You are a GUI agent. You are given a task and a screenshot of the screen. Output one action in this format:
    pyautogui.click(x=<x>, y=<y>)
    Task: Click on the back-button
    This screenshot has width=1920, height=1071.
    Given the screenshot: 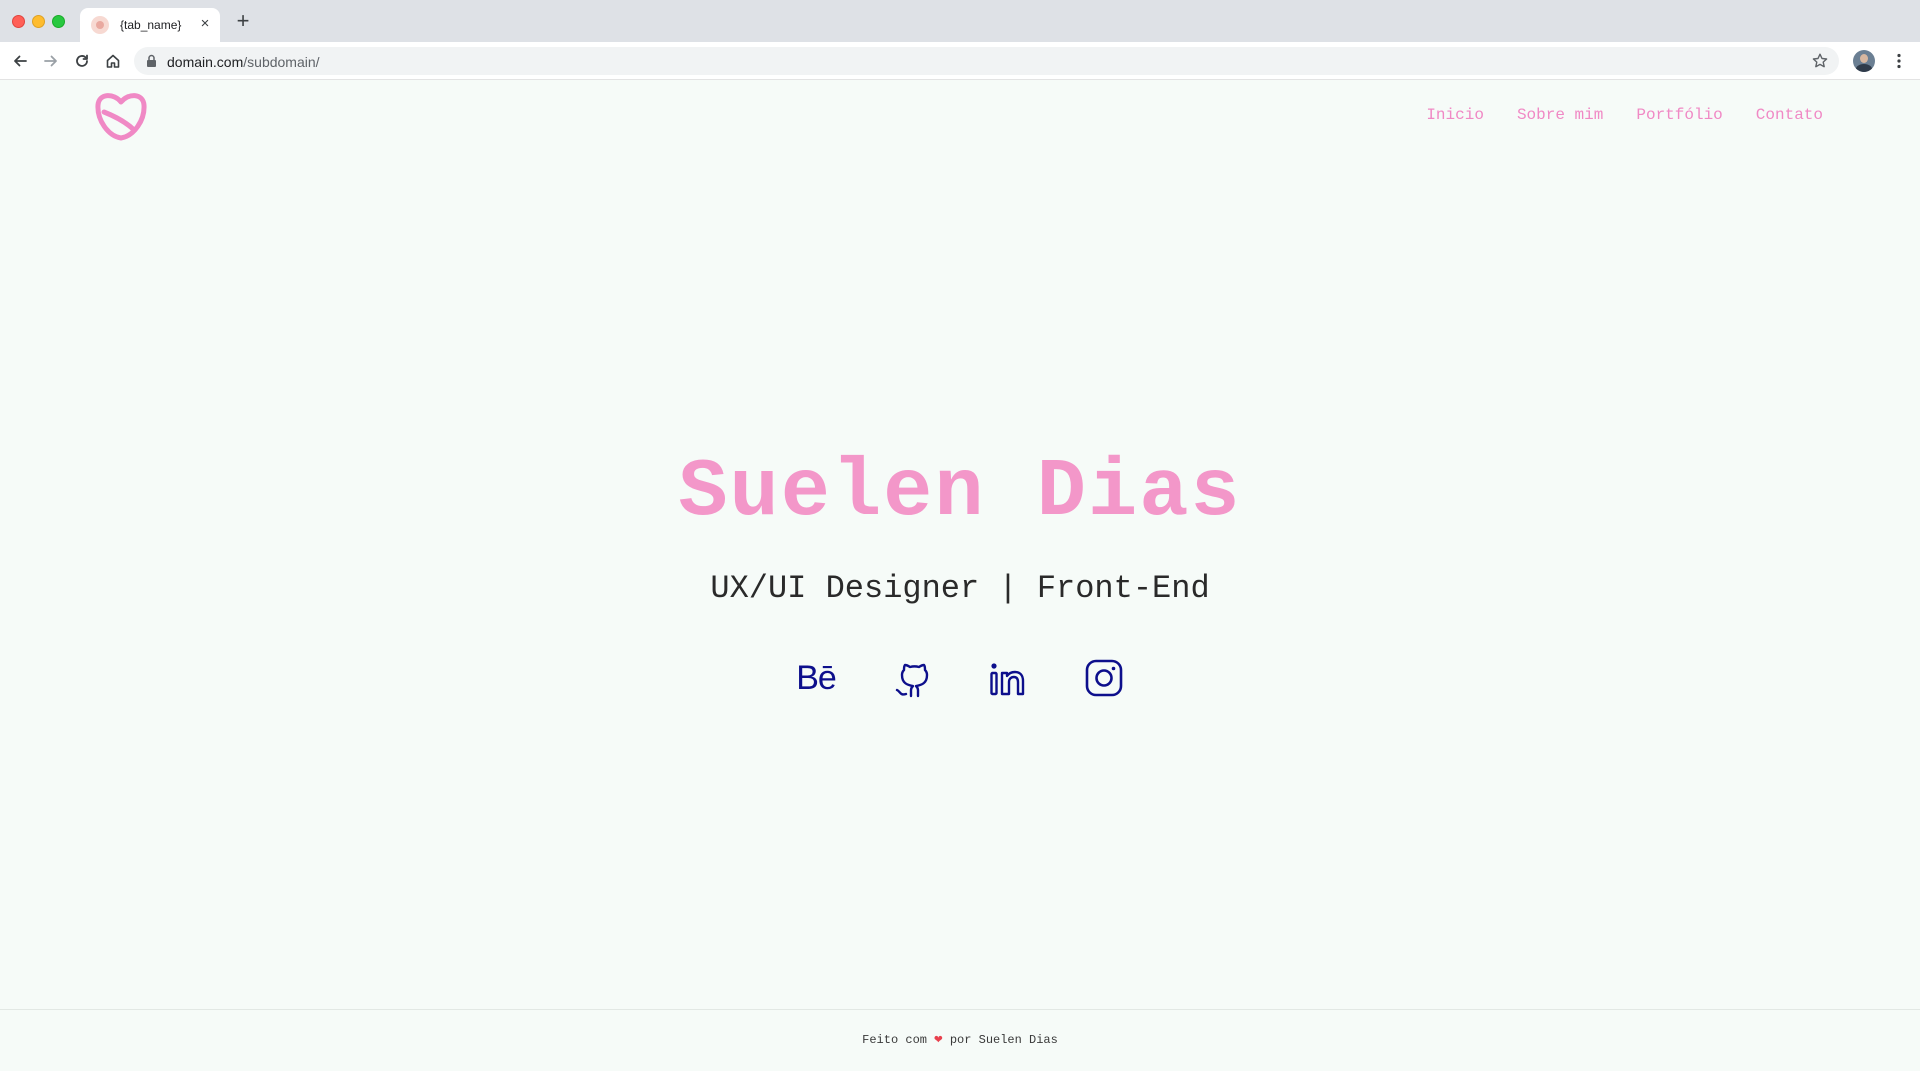 What is the action you would take?
    pyautogui.click(x=20, y=61)
    